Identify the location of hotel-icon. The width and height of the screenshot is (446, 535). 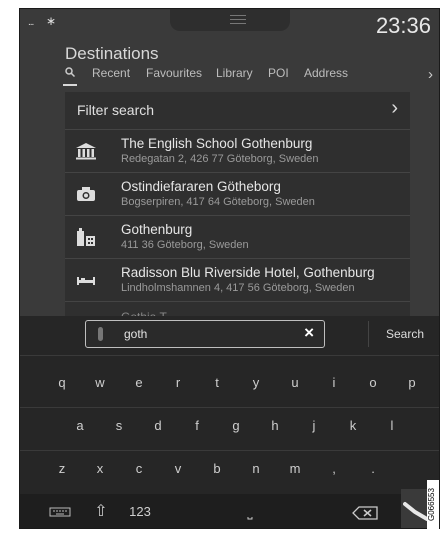
(86, 281).